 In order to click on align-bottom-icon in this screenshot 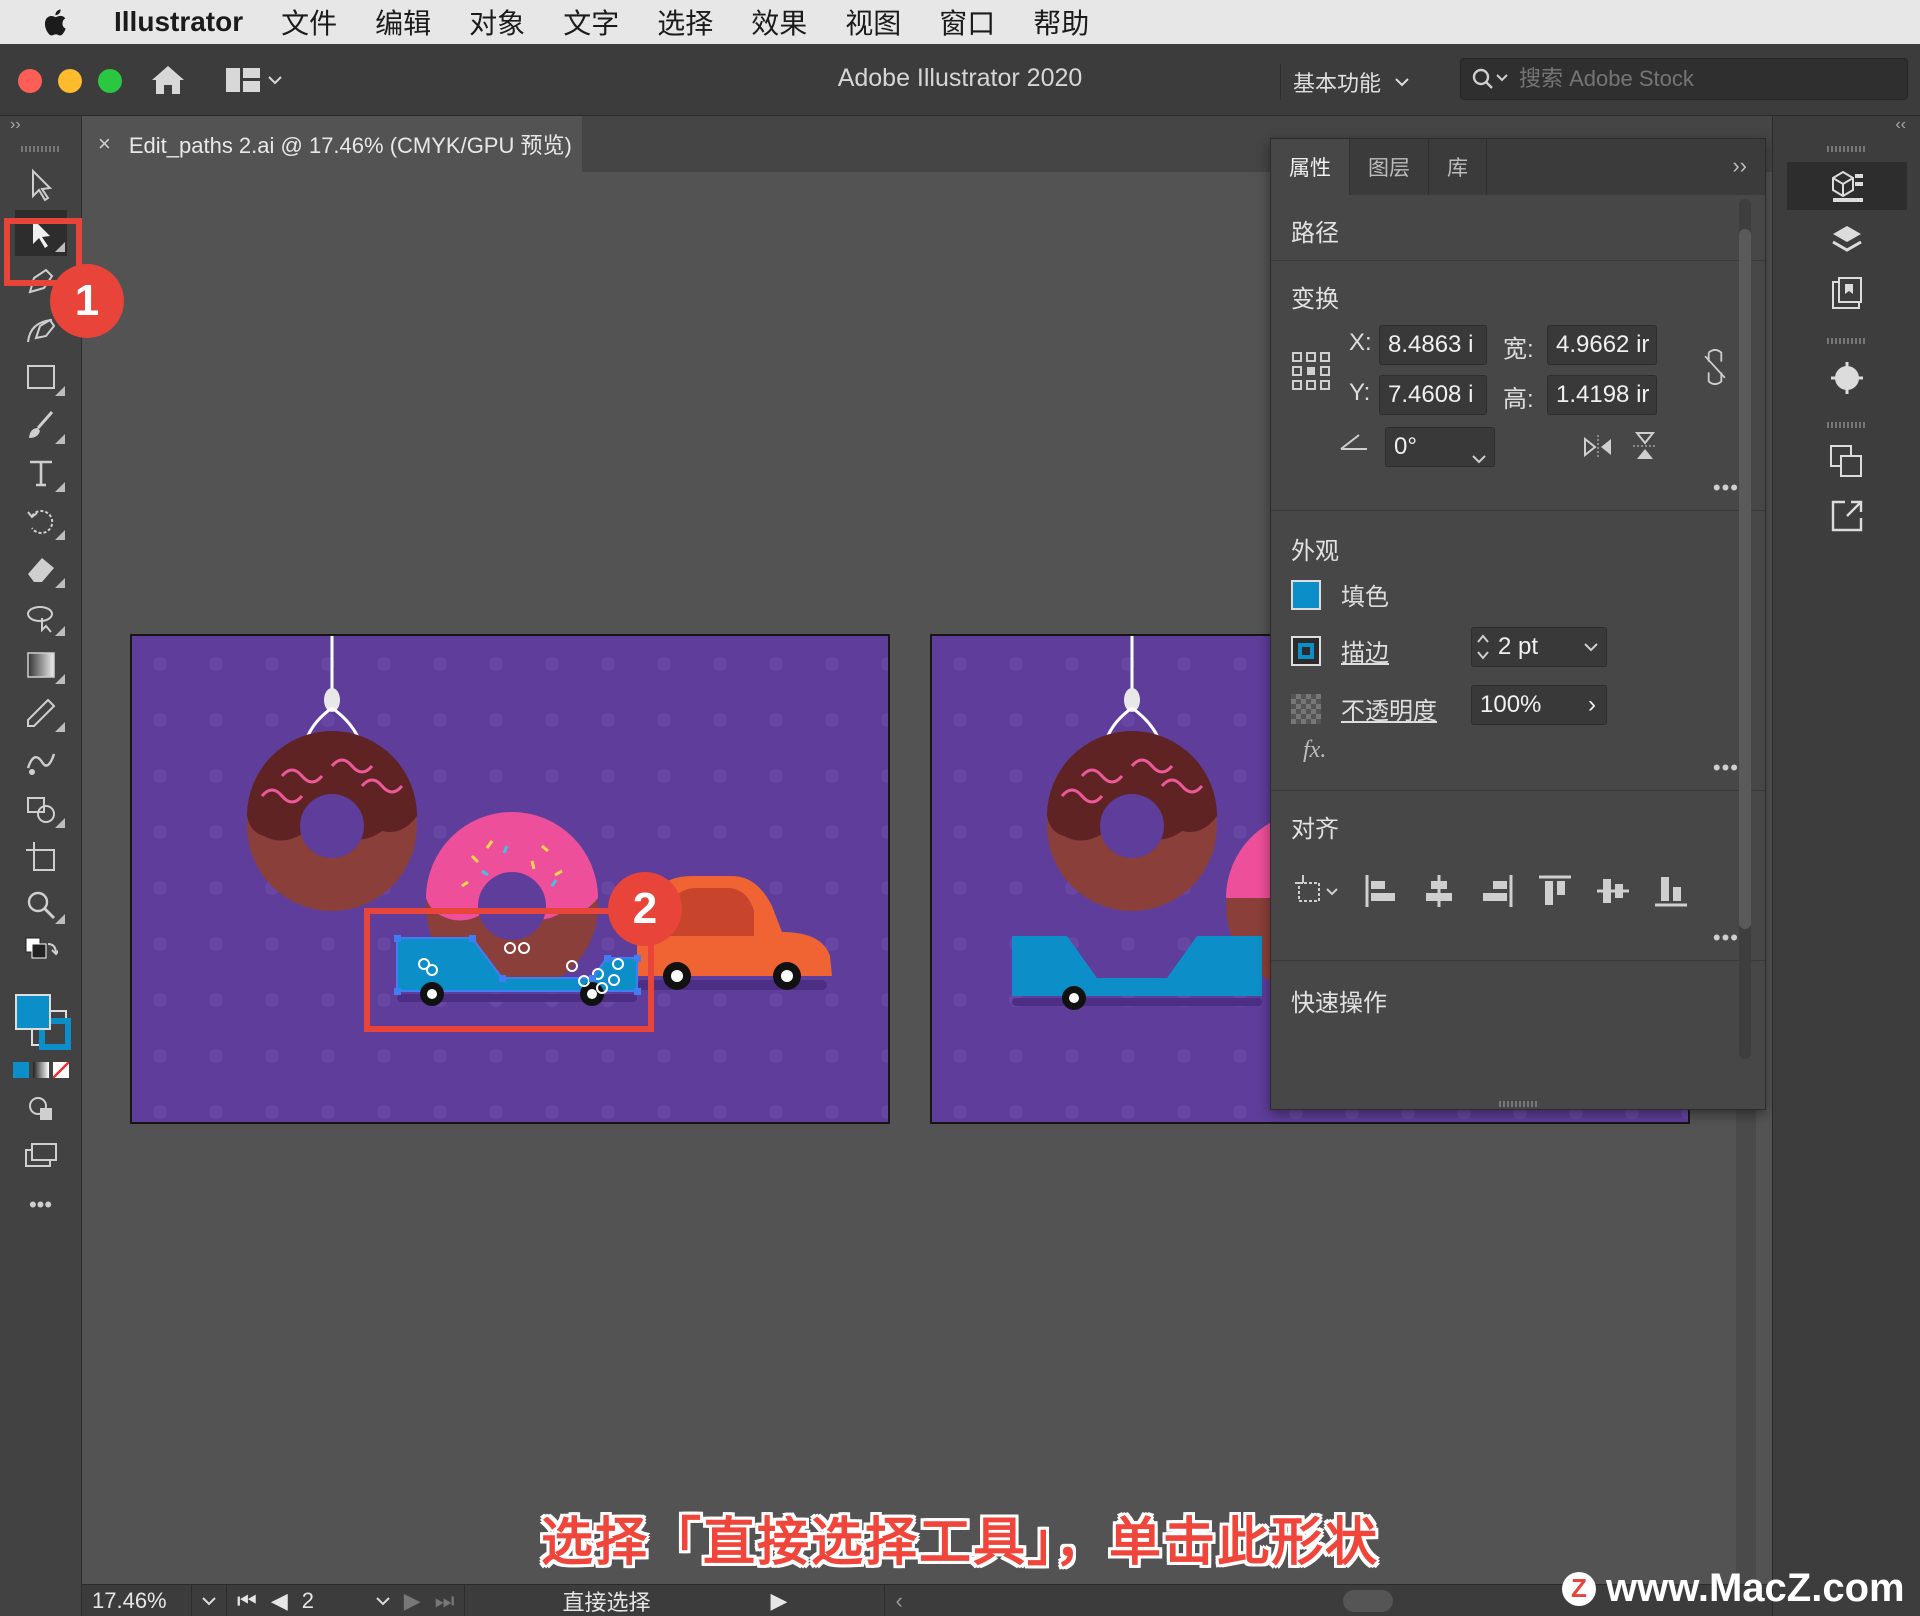, I will do `click(1671, 891)`.